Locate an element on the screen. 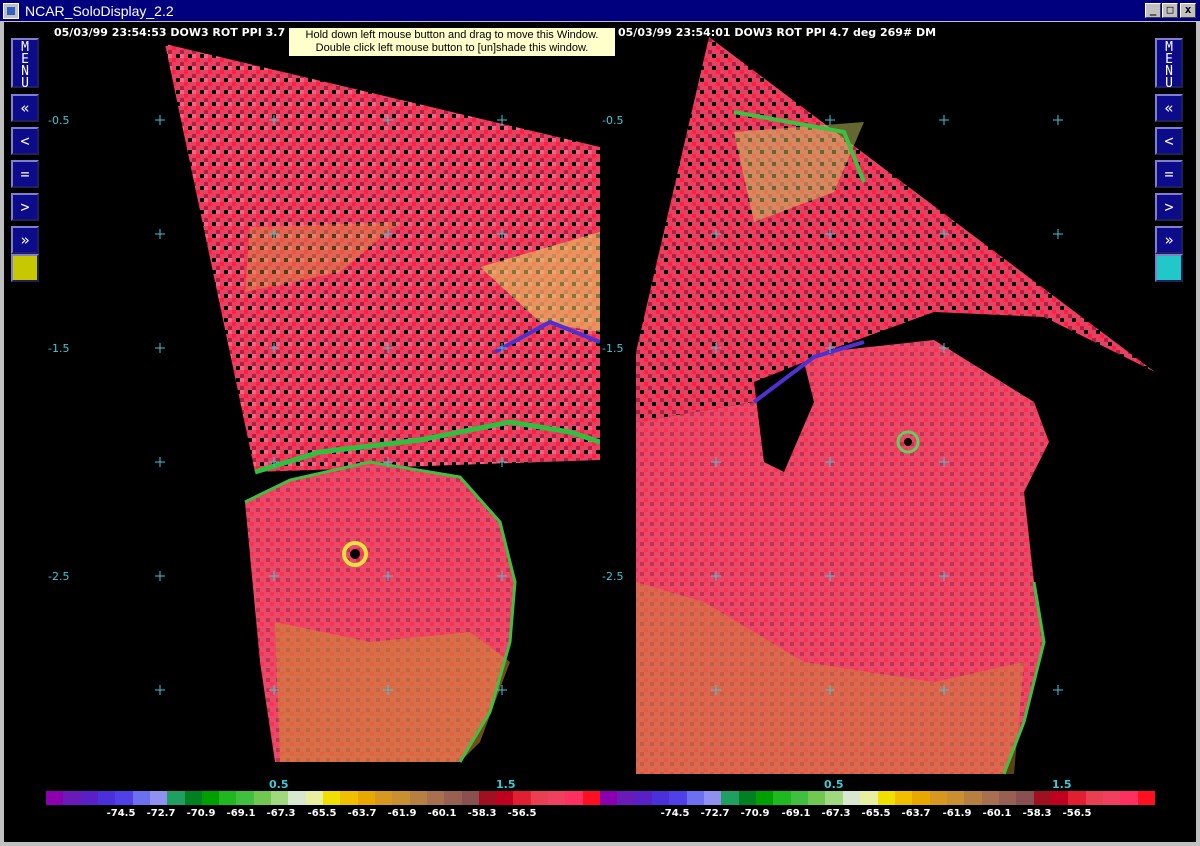 The width and height of the screenshot is (1200, 846). menu-button-left: MENU is located at coordinates (25, 64).